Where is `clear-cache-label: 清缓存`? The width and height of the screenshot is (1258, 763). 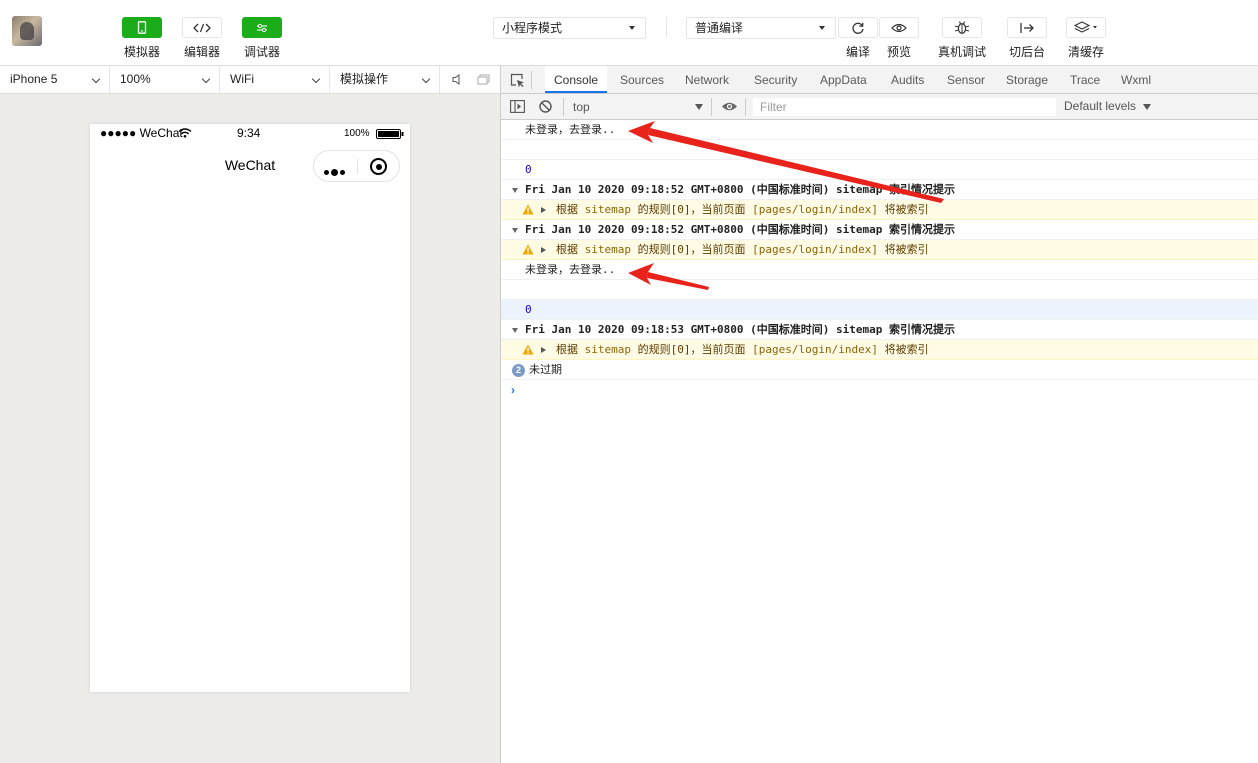
clear-cache-label: 清缓存 is located at coordinates (1085, 52).